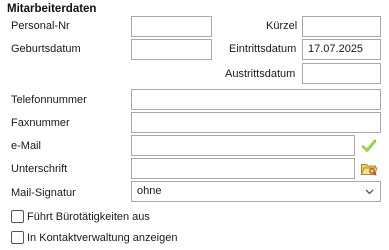  I want to click on telefonnummer-input, so click(256, 99).